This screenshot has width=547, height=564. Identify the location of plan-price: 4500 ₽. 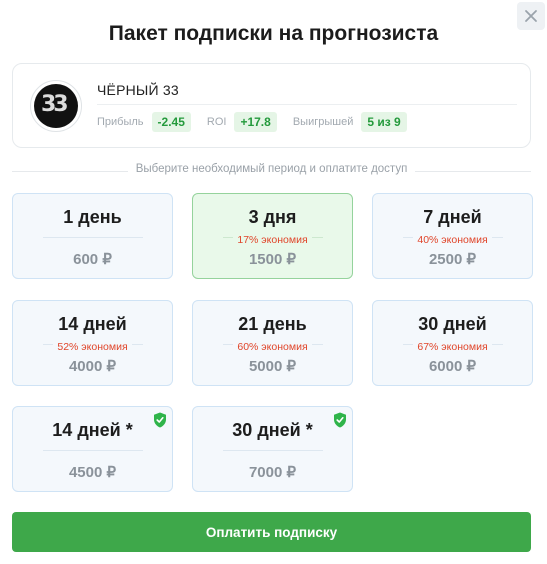
(92, 472).